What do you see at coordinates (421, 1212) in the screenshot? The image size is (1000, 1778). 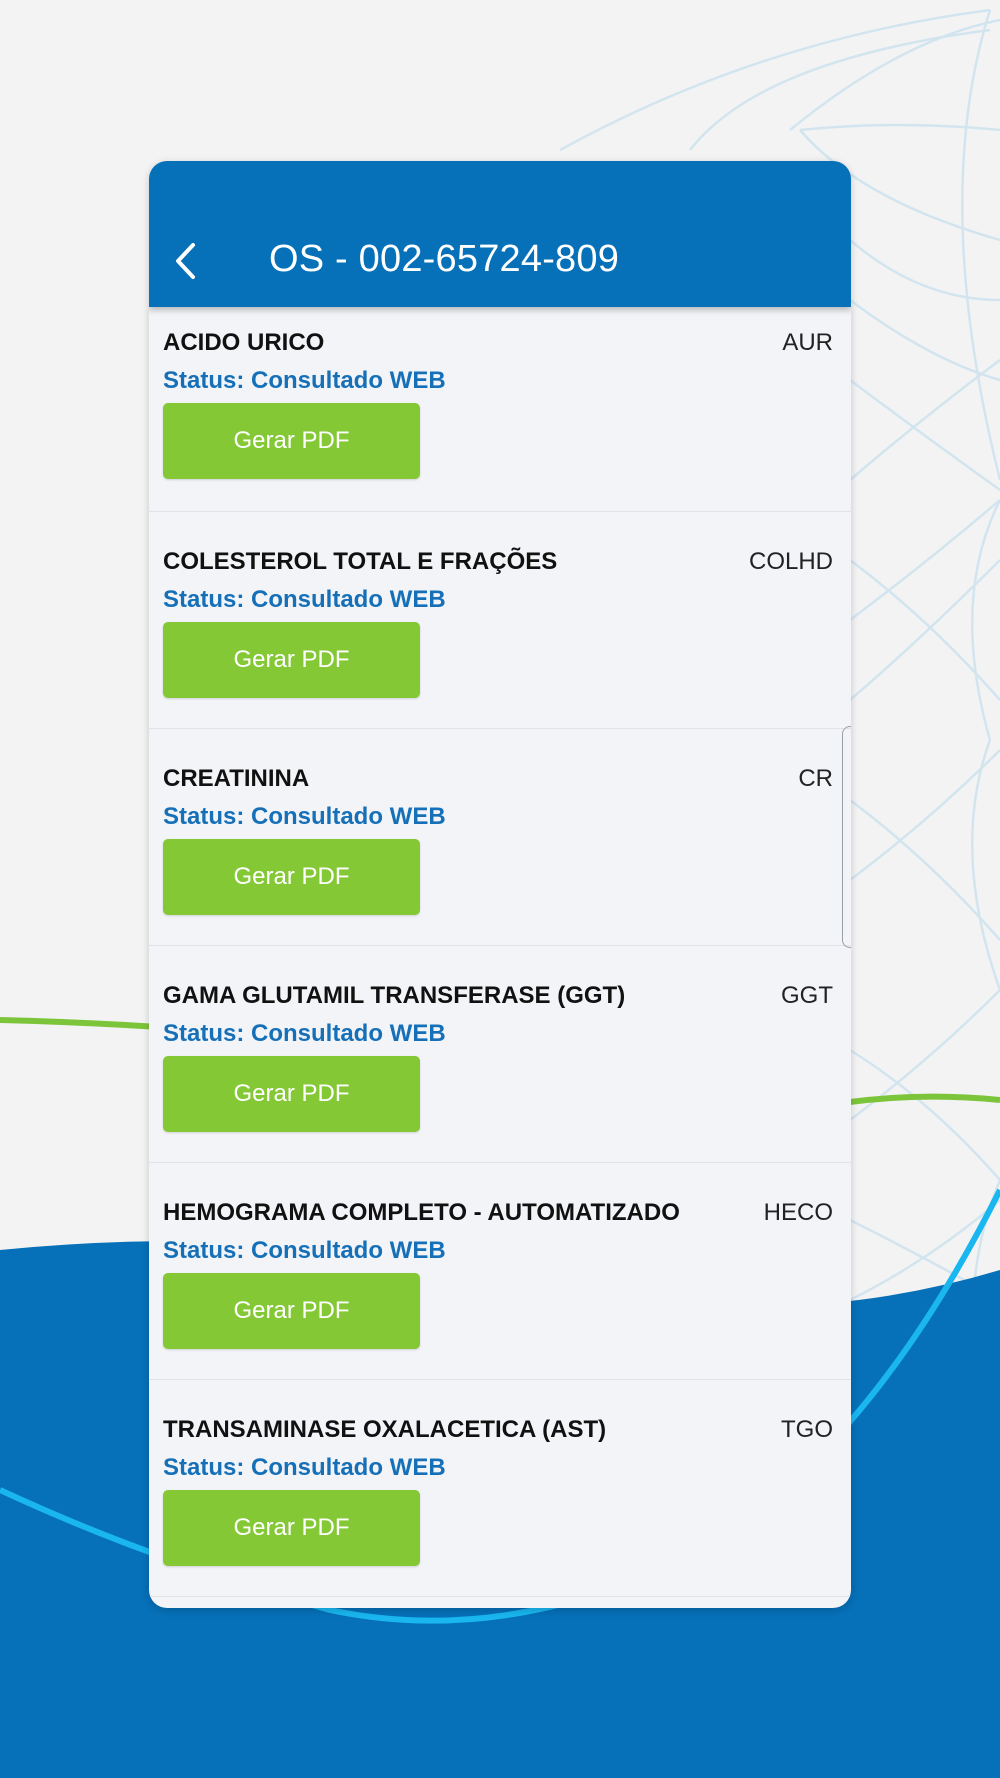 I see `exam-name: HEMOGRAMA COMPLETO - AUTOMATIZADO` at bounding box center [421, 1212].